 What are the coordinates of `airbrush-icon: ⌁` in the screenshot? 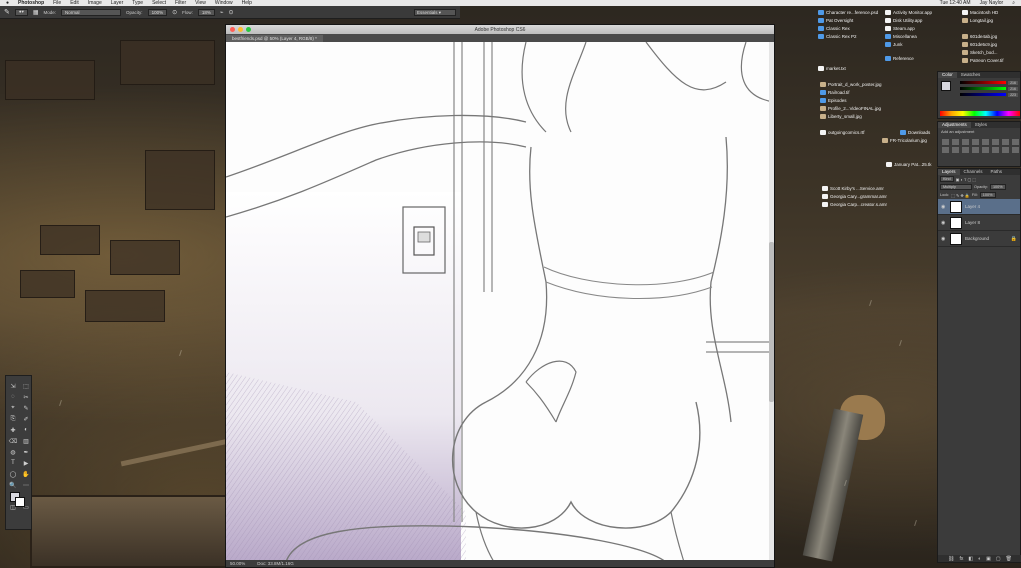 It's located at (222, 12).